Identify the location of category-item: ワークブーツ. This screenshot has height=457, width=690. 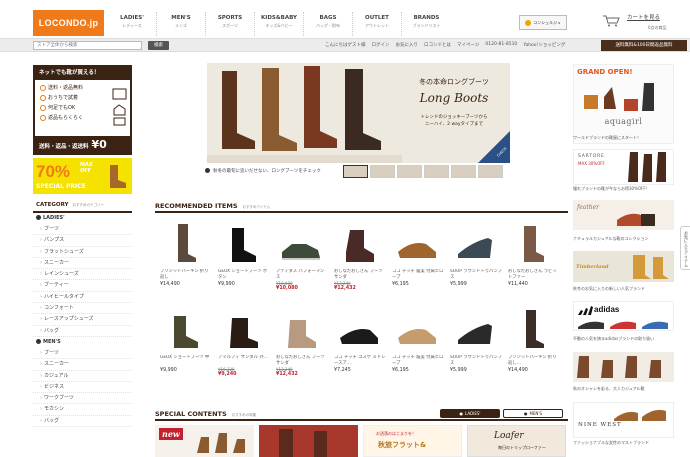
(82, 399).